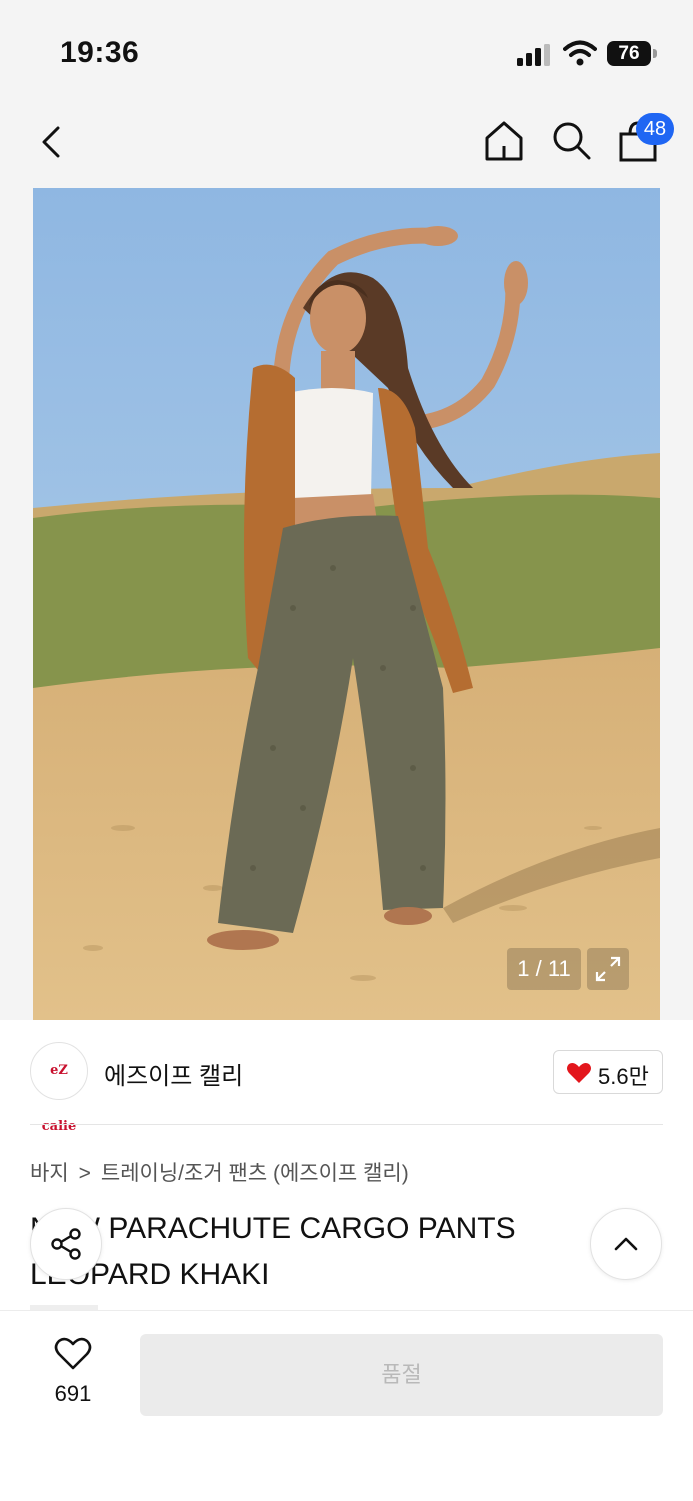 The image size is (693, 1501). What do you see at coordinates (623, 1076) in the screenshot?
I see `brand-like-count: 5.6만` at bounding box center [623, 1076].